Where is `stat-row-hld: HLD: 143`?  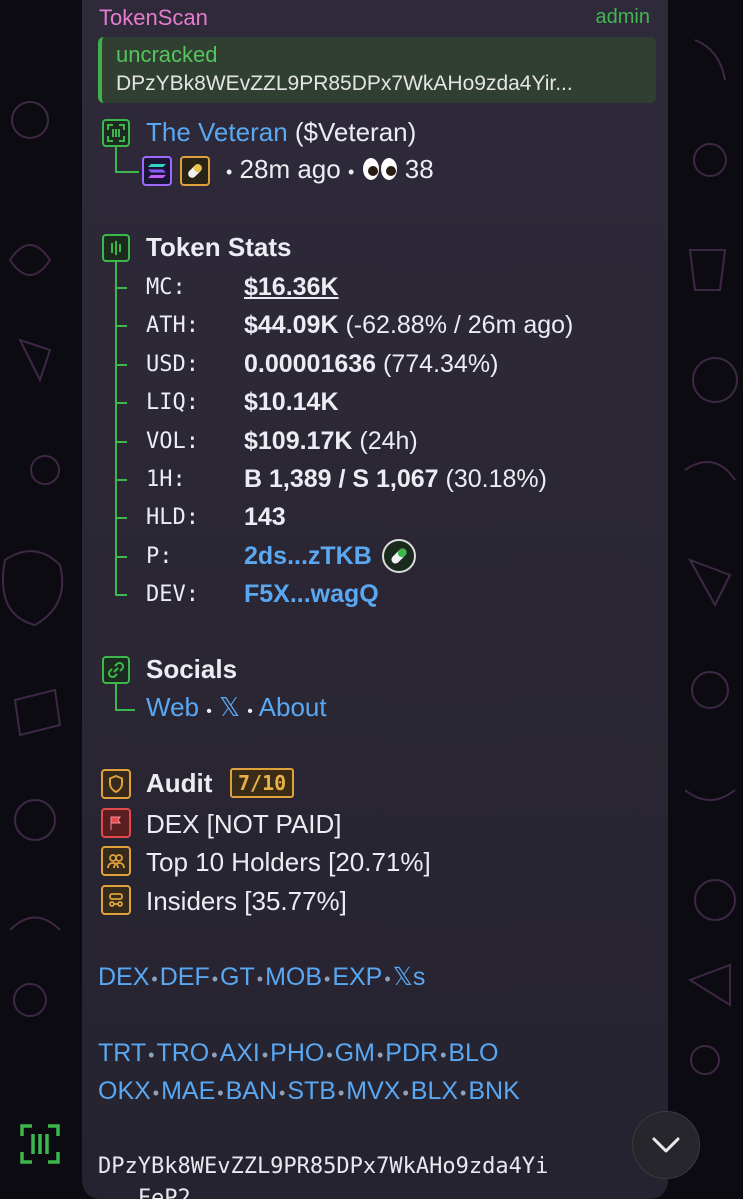
stat-row-hld: HLD: 143 is located at coordinates (216, 516).